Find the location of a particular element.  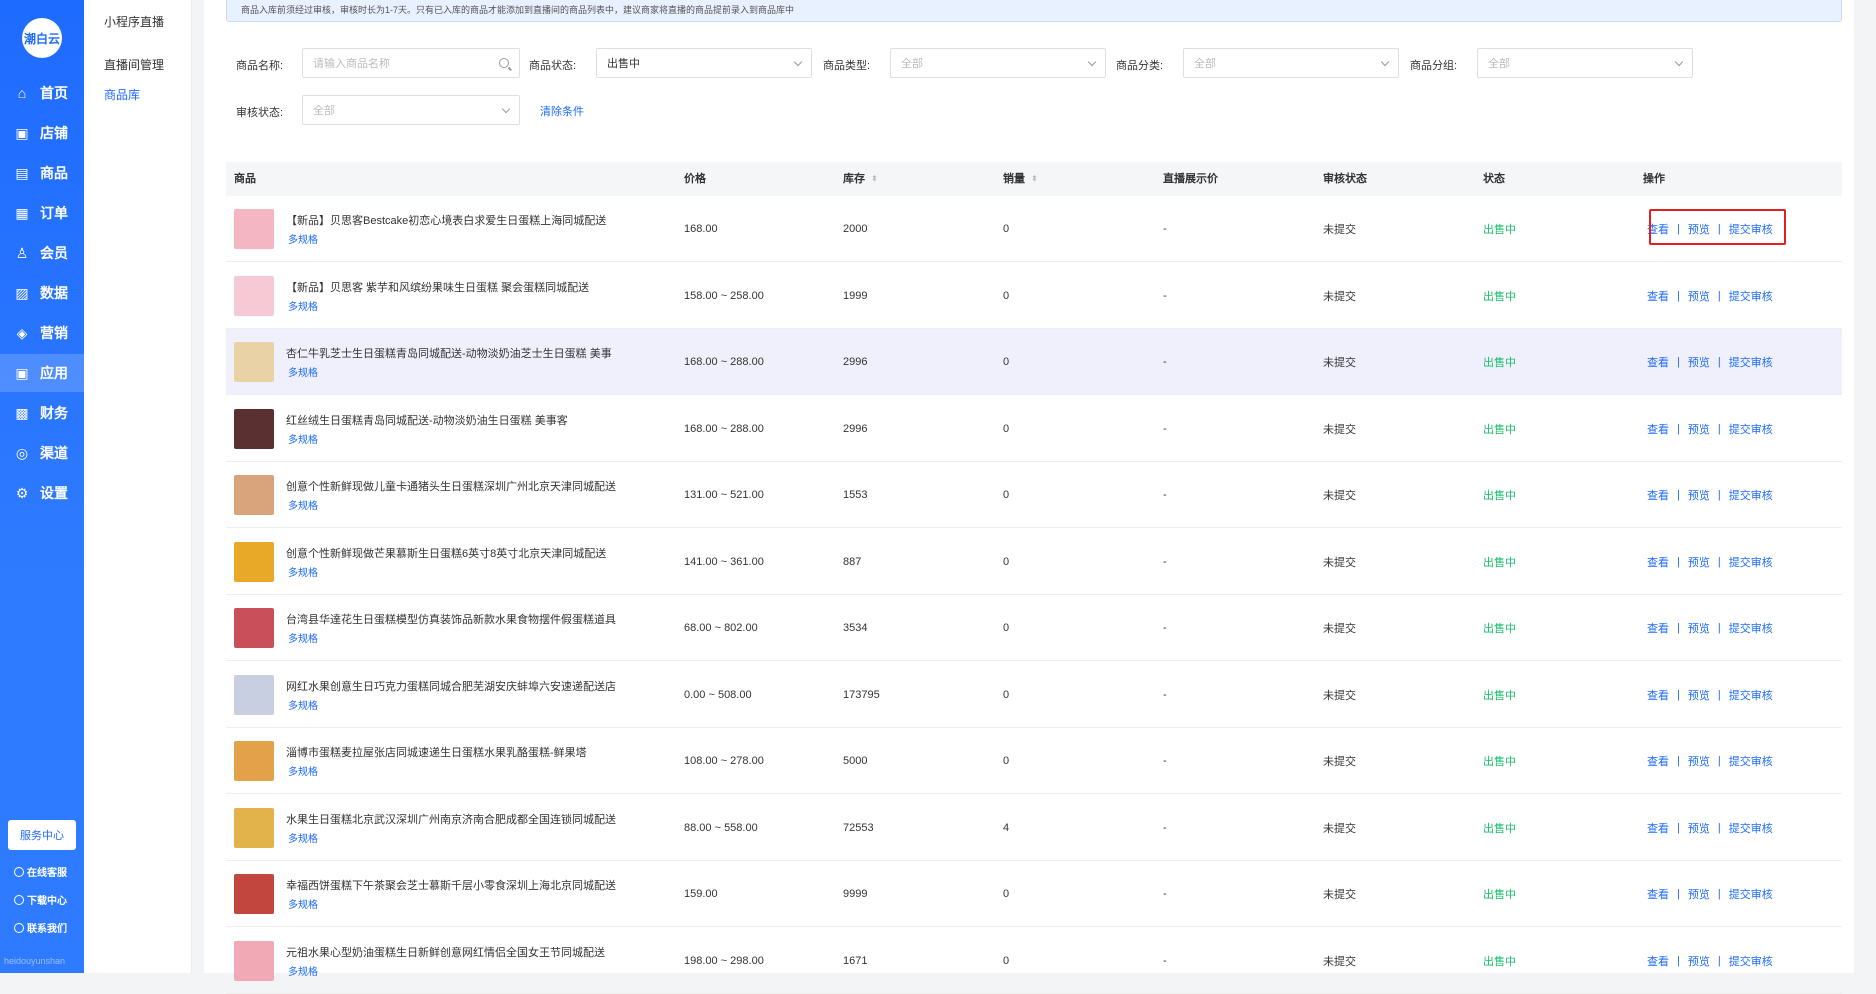

nav-item-chart: ▨ 数据 is located at coordinates (42, 293).